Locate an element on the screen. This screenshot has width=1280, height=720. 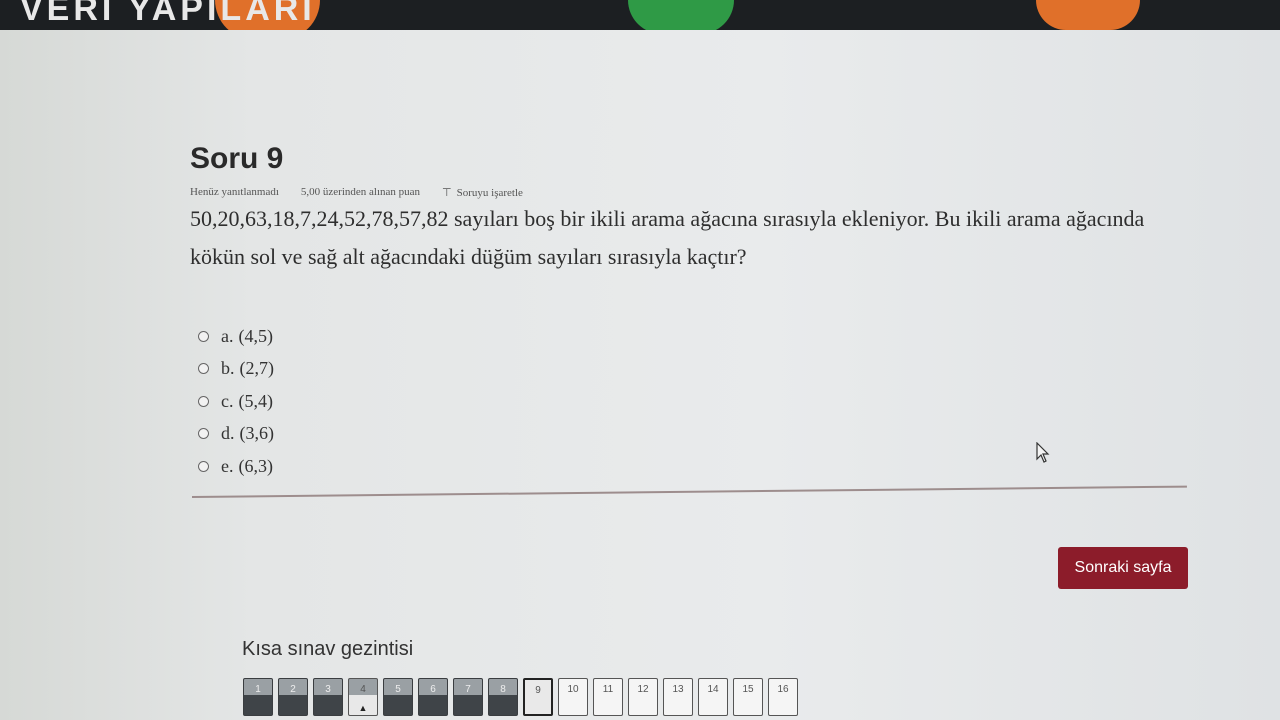
quiz-nav-button: 11 is located at coordinates (608, 697).